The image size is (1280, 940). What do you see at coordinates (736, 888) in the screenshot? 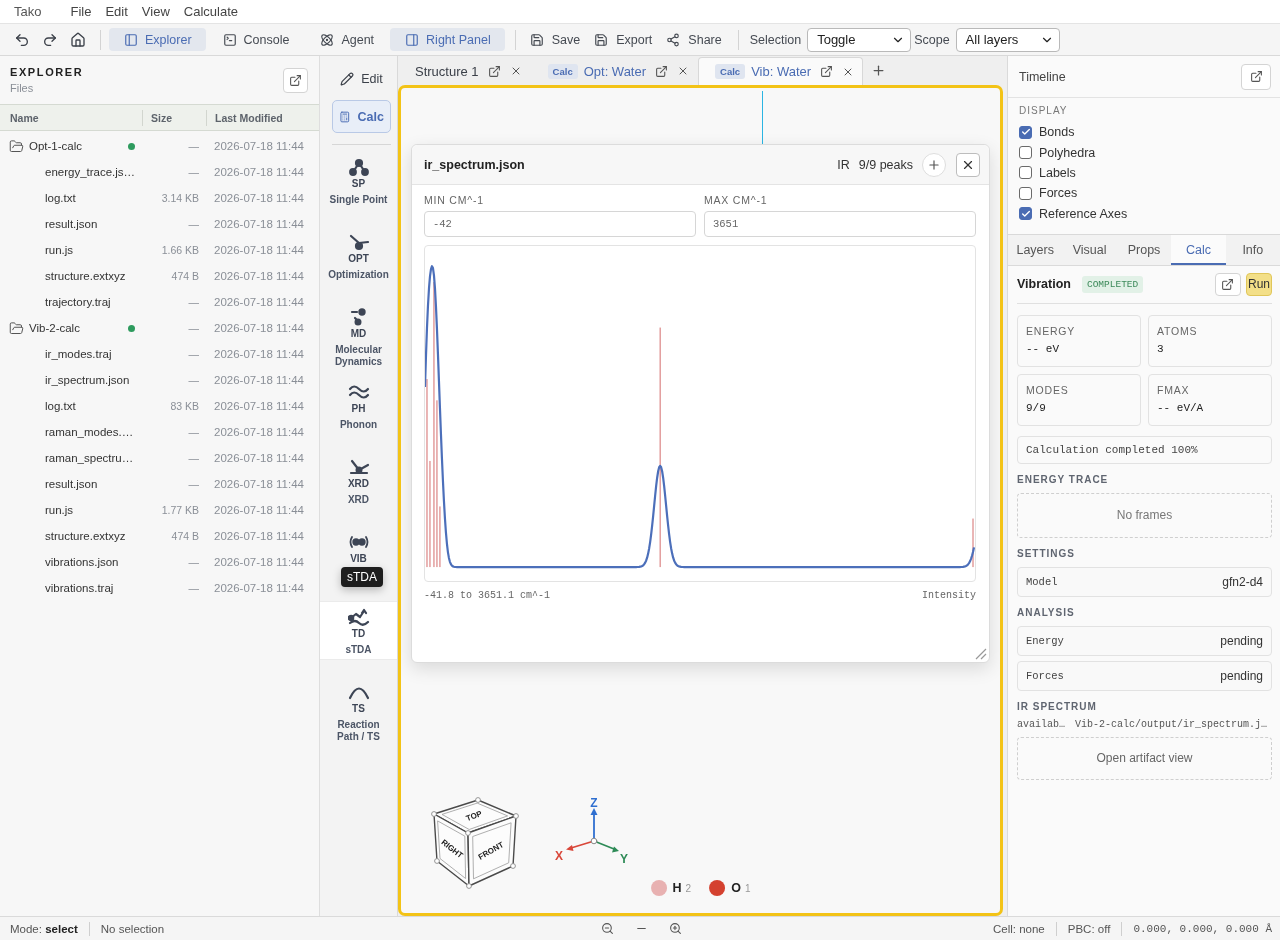
I see `element-symbol: O` at bounding box center [736, 888].